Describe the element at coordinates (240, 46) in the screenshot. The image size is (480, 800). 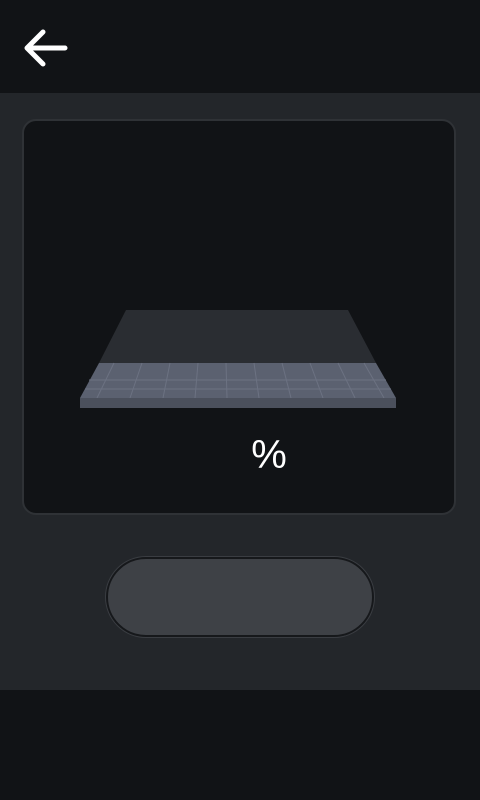
I see `top-bar` at that location.